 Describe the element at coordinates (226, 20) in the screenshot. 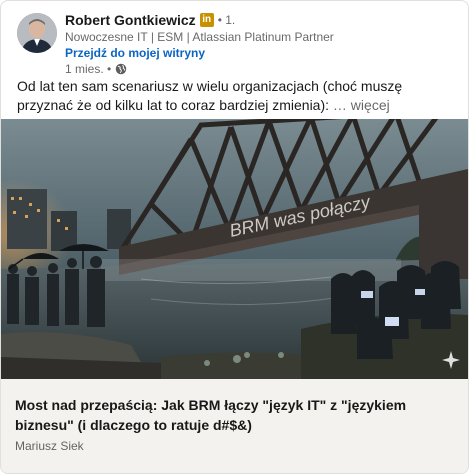

I see `connection-degree: • 1.` at that location.